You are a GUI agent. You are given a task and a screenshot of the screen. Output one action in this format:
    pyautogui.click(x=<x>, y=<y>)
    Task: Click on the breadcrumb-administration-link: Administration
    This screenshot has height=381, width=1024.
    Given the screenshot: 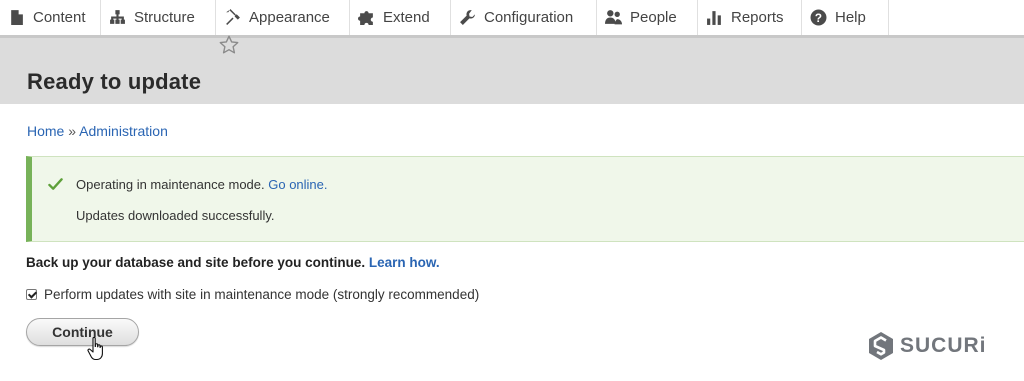 What is the action you would take?
    pyautogui.click(x=123, y=131)
    